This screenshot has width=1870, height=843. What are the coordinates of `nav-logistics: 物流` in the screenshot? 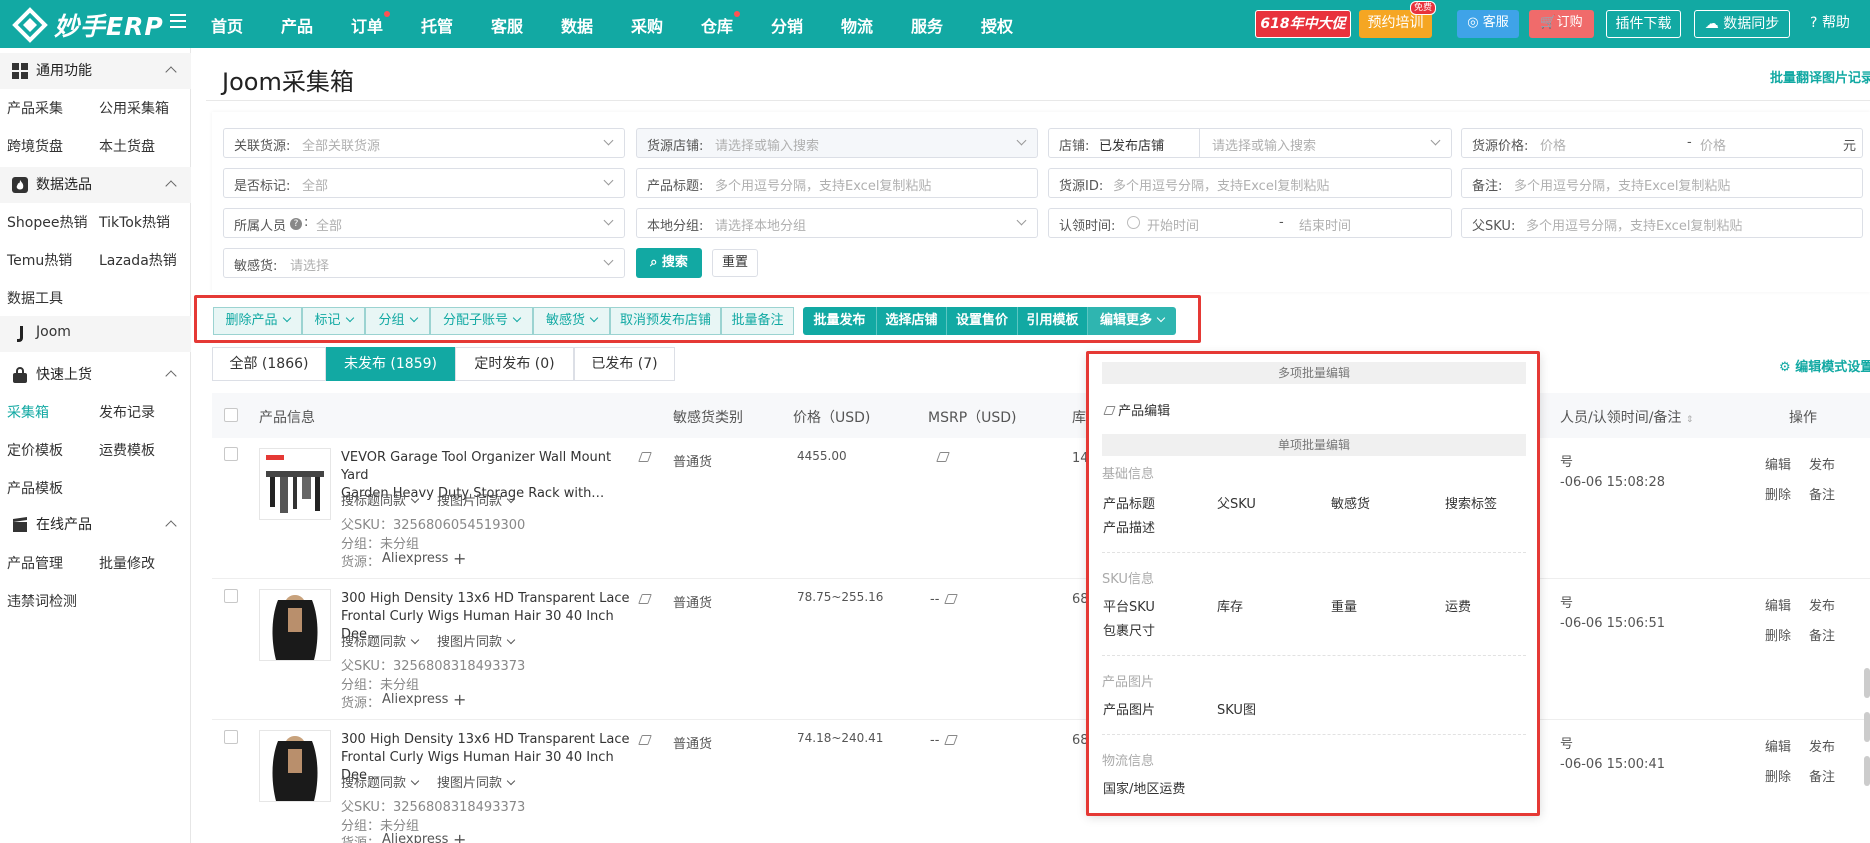 It's located at (857, 25).